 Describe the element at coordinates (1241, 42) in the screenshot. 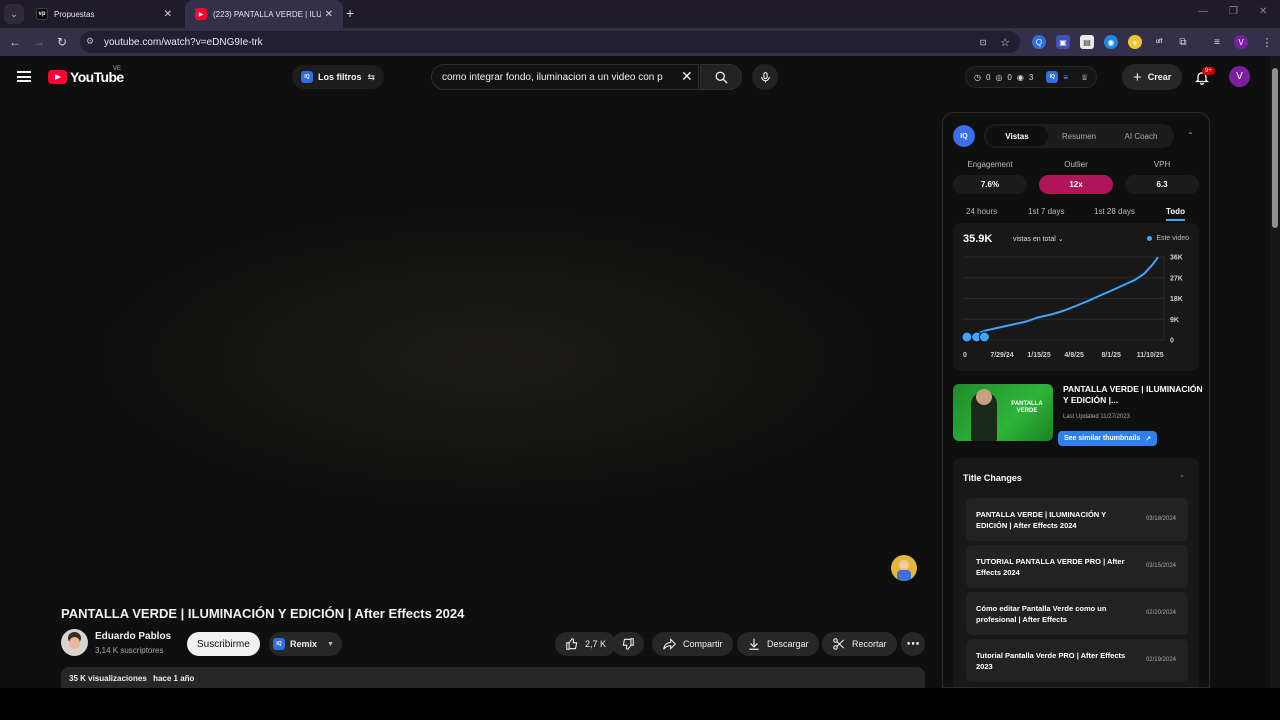

I see `profile-avatar: V` at that location.